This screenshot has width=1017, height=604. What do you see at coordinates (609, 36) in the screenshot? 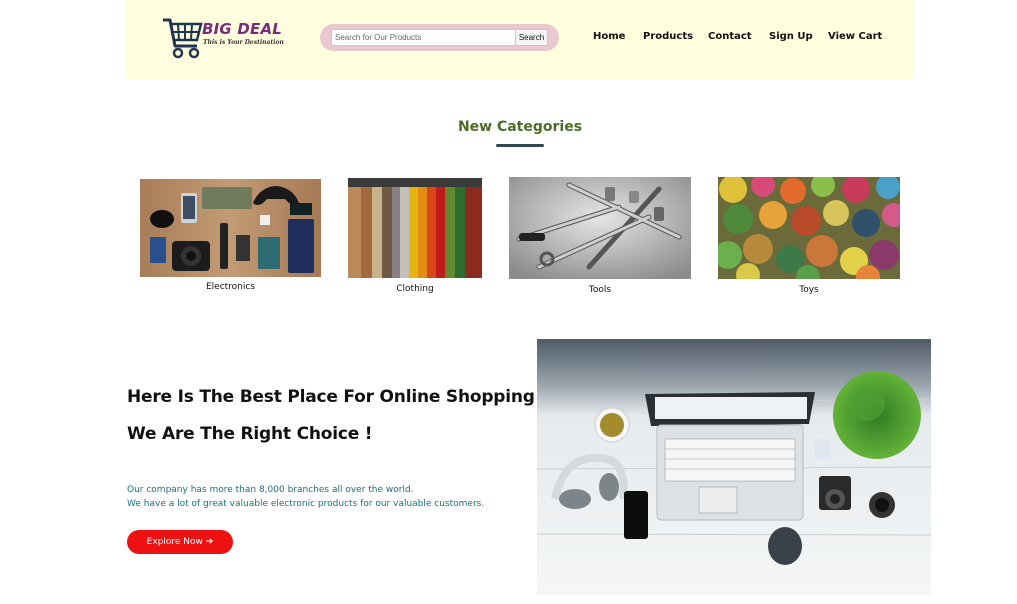
I see `nav-home: Home` at bounding box center [609, 36].